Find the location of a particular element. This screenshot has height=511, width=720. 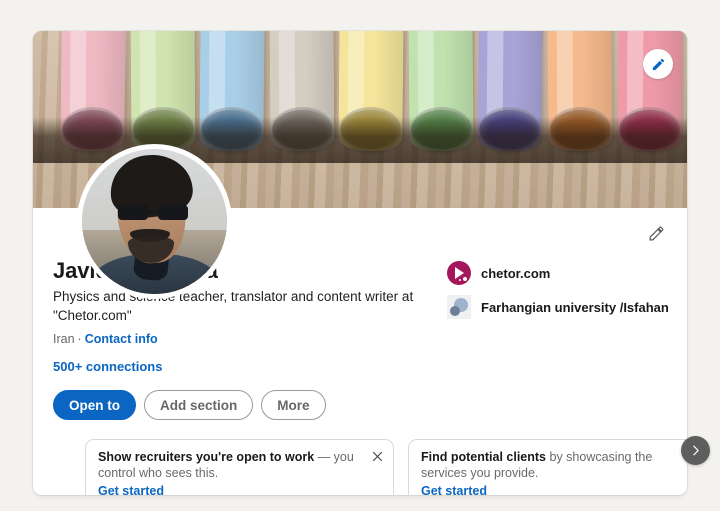

promo-text-bold: Show recruiters you're open to work is located at coordinates (206, 457).